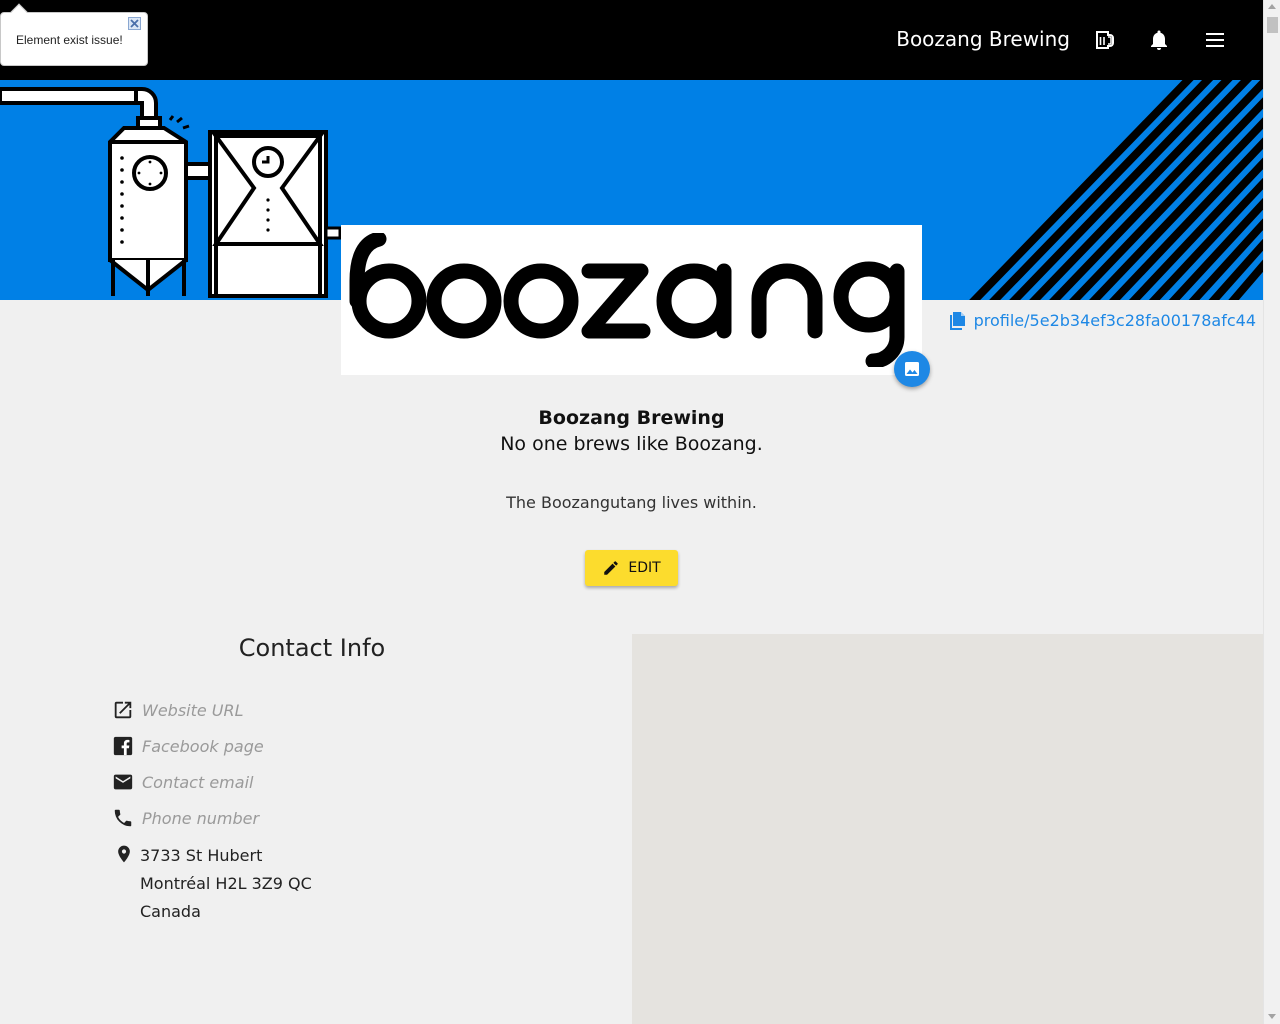  What do you see at coordinates (200, 818) in the screenshot?
I see `phone-number-placeholder: Phone number` at bounding box center [200, 818].